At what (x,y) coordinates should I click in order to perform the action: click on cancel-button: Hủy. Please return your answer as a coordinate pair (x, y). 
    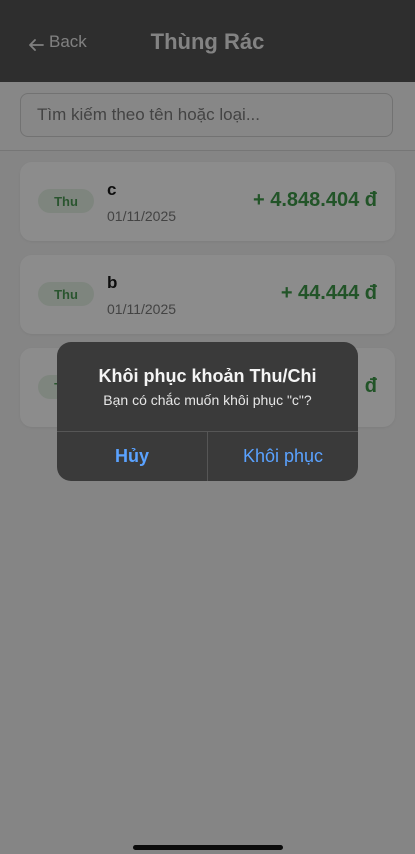
    Looking at the image, I should click on (132, 456).